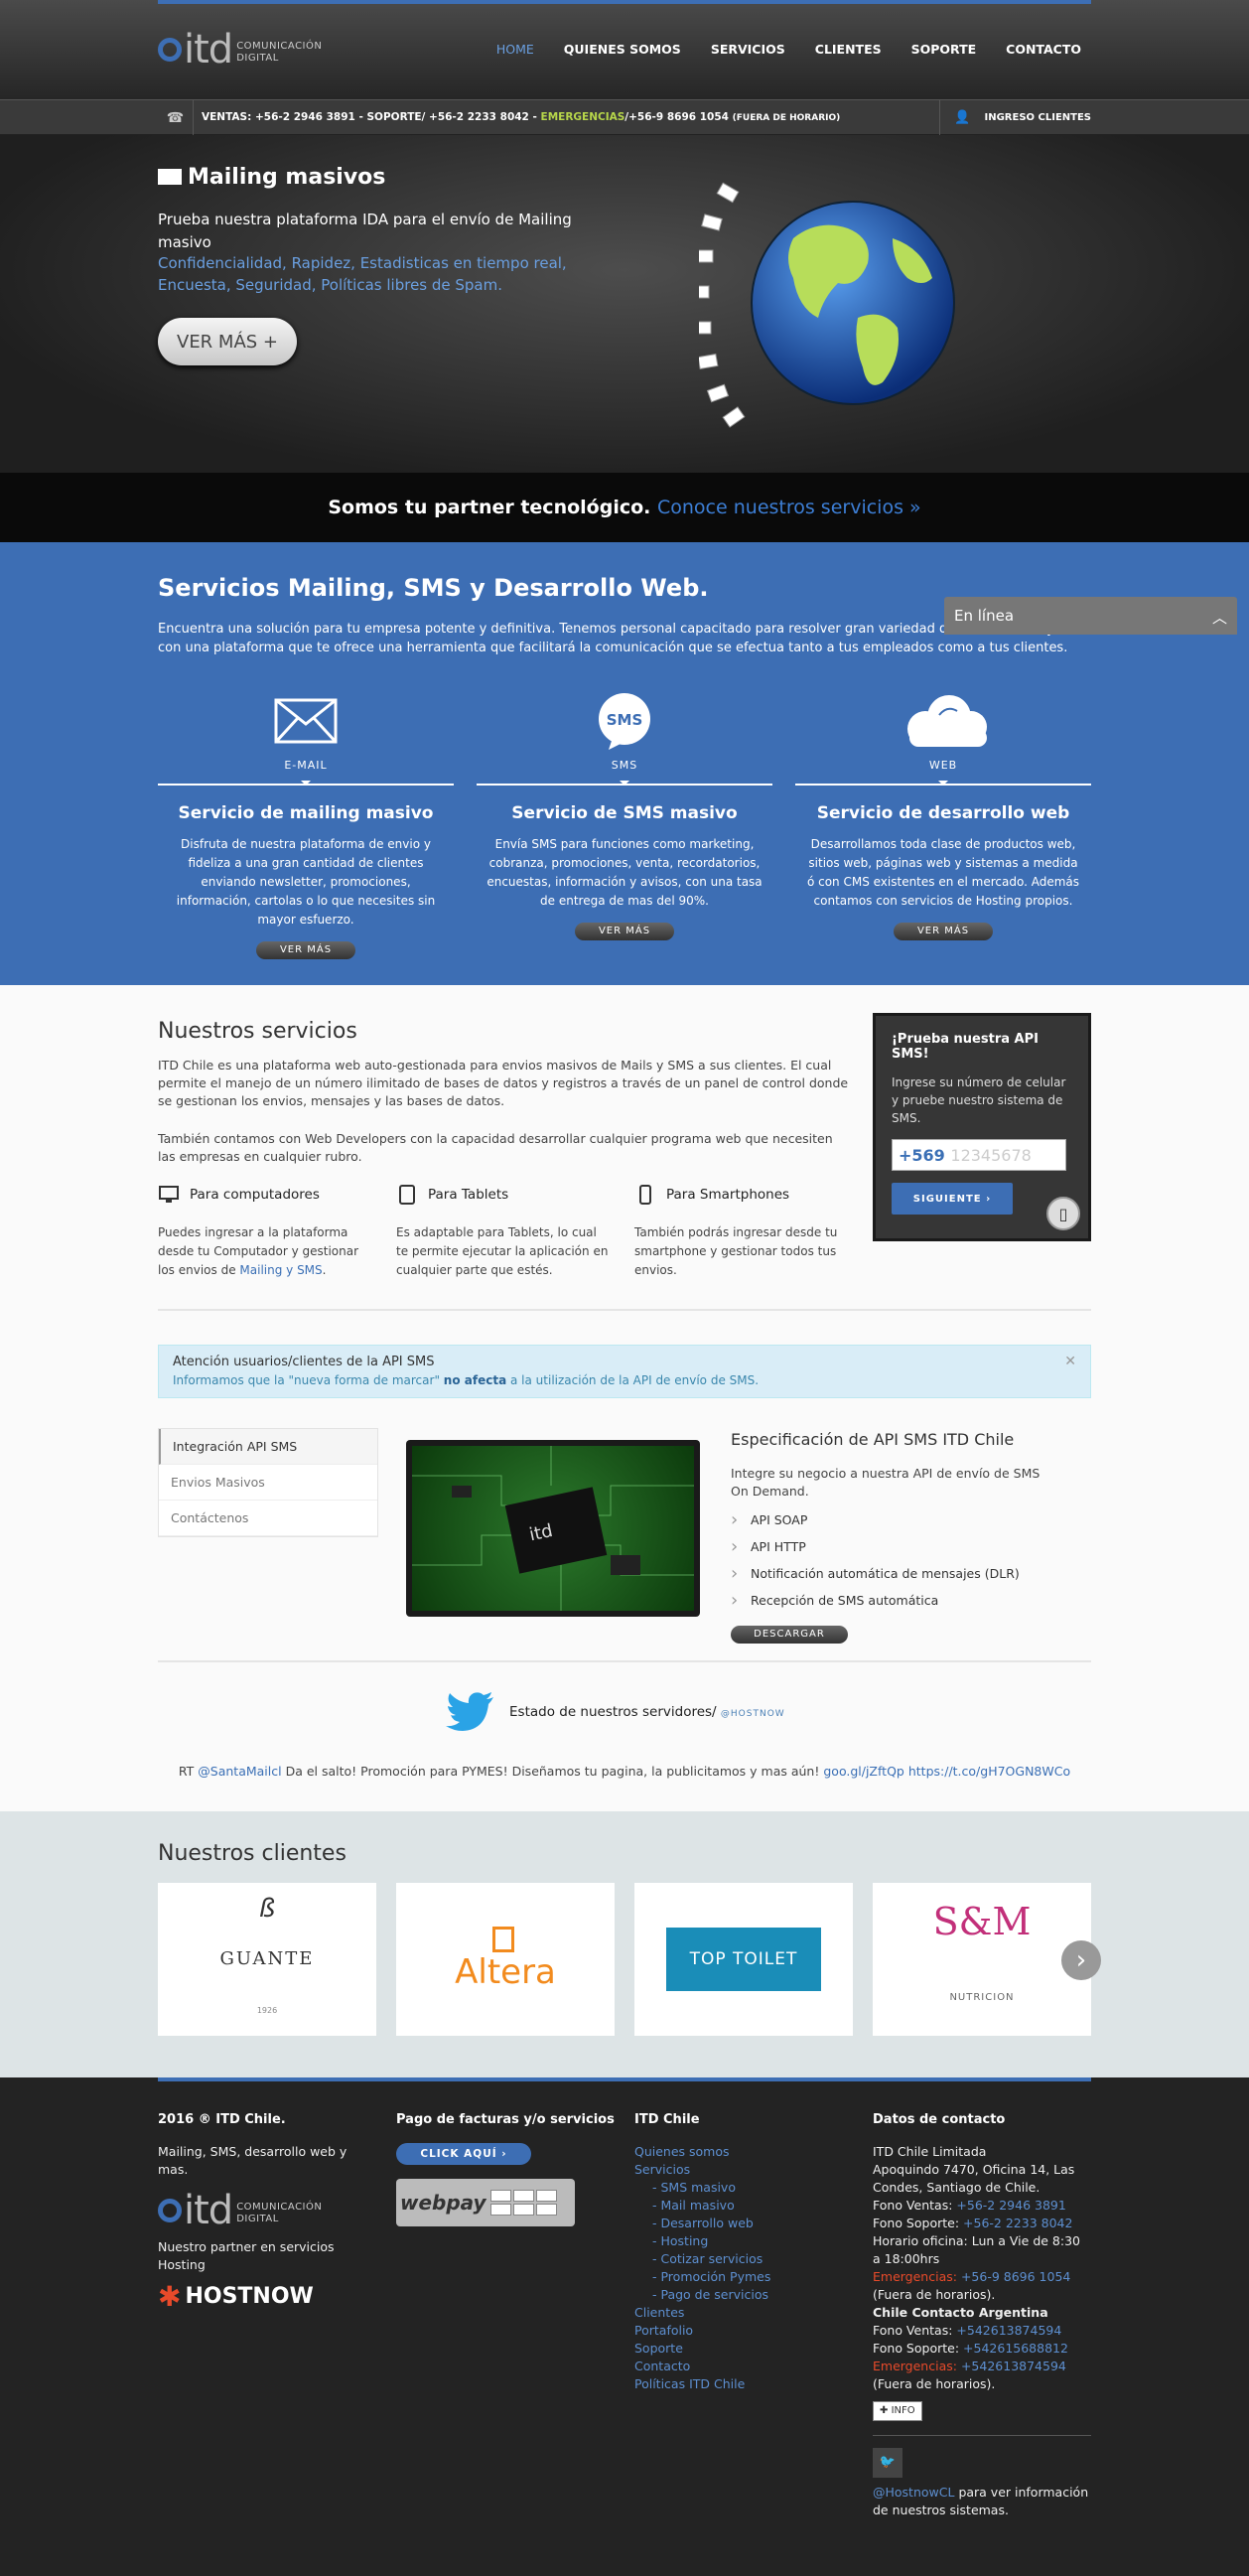  What do you see at coordinates (176, 118) in the screenshot?
I see `phone-icon: ☎` at bounding box center [176, 118].